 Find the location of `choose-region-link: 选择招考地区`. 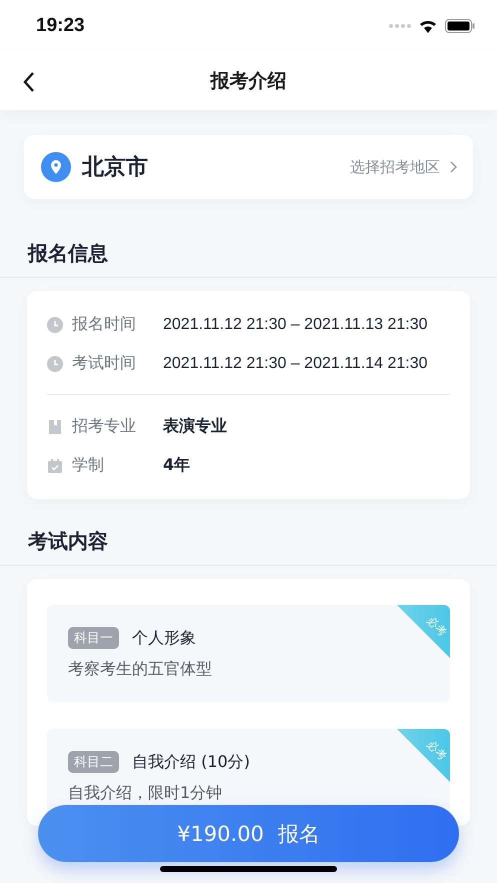

choose-region-link: 选择招考地区 is located at coordinates (395, 167).